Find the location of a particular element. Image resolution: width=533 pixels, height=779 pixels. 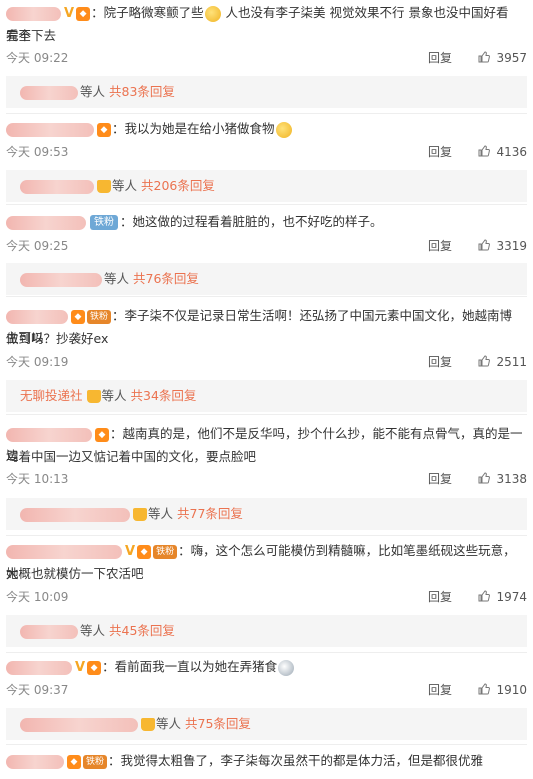

reply-count-link: 共206条回复 is located at coordinates (178, 185).